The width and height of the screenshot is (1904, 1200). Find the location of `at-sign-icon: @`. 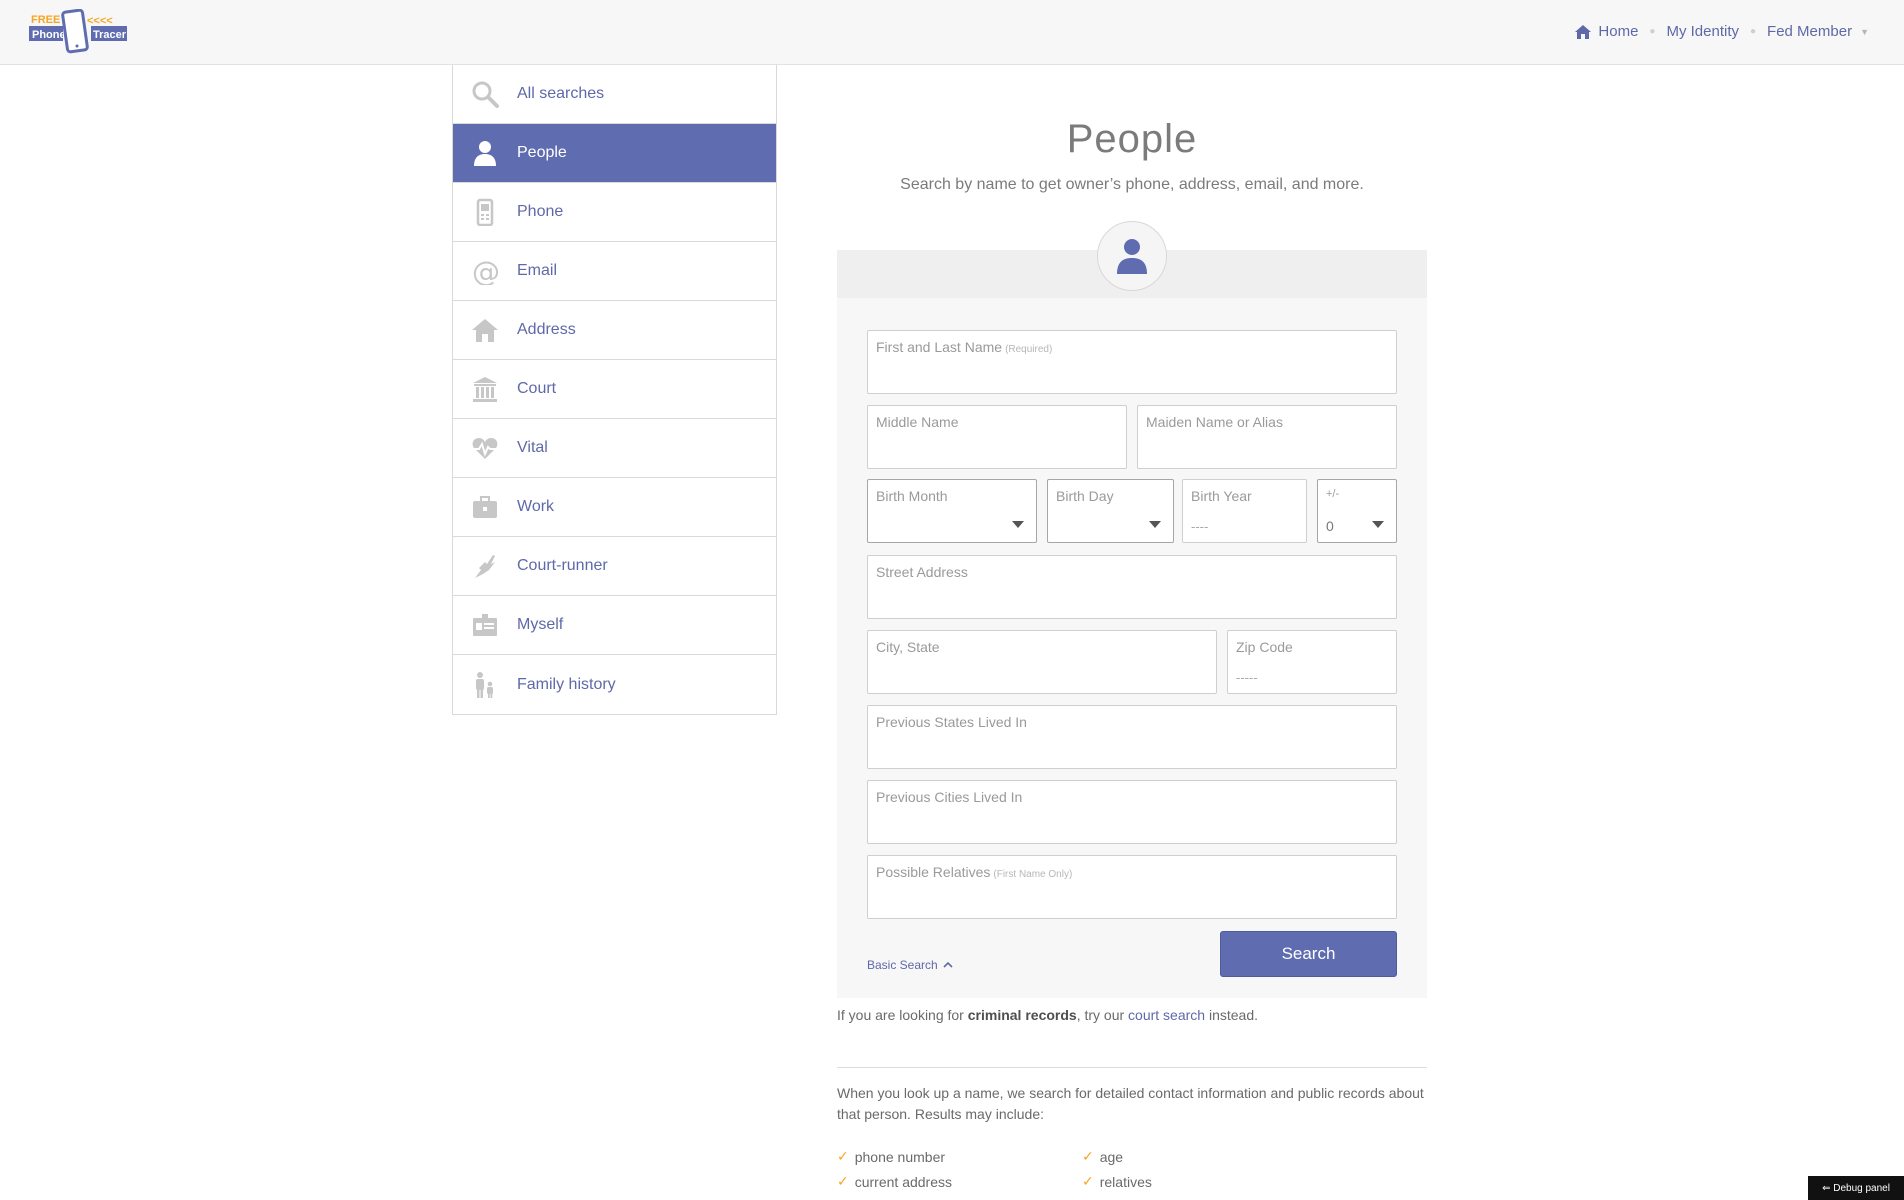

at-sign-icon: @ is located at coordinates (485, 271).